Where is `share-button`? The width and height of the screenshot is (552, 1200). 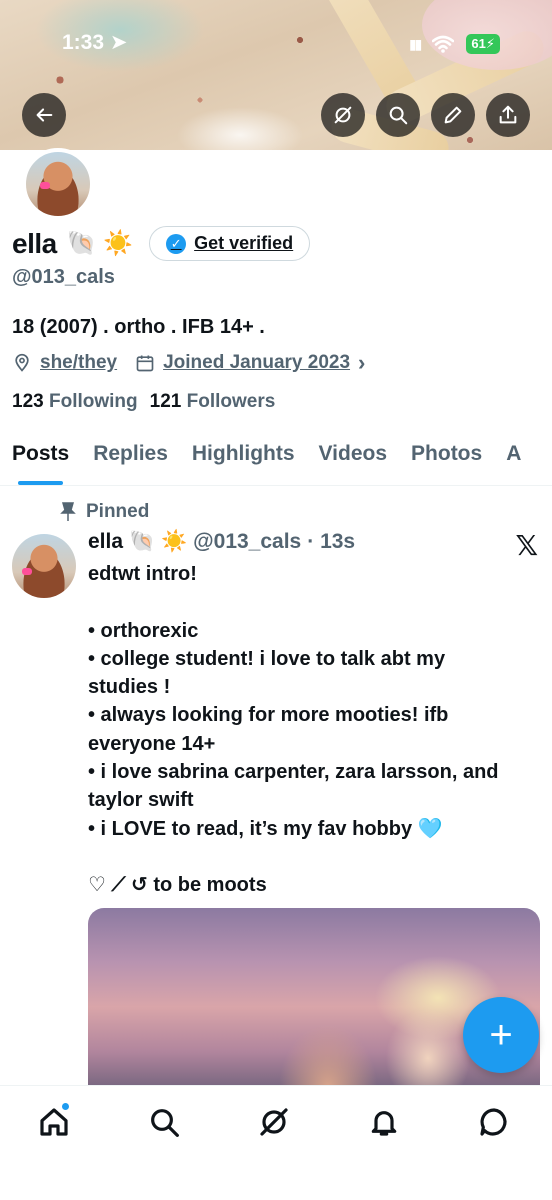
share-button is located at coordinates (508, 115).